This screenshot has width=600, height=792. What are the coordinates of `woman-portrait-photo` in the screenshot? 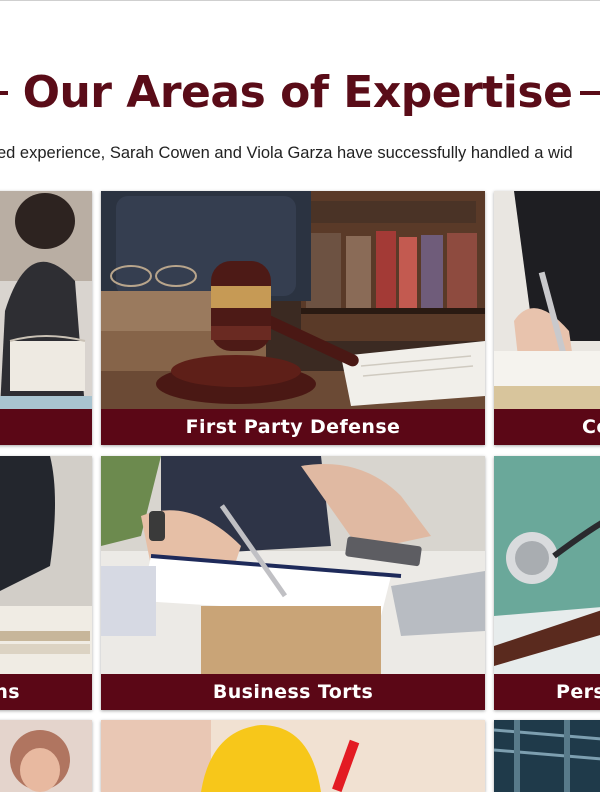 It's located at (46, 756).